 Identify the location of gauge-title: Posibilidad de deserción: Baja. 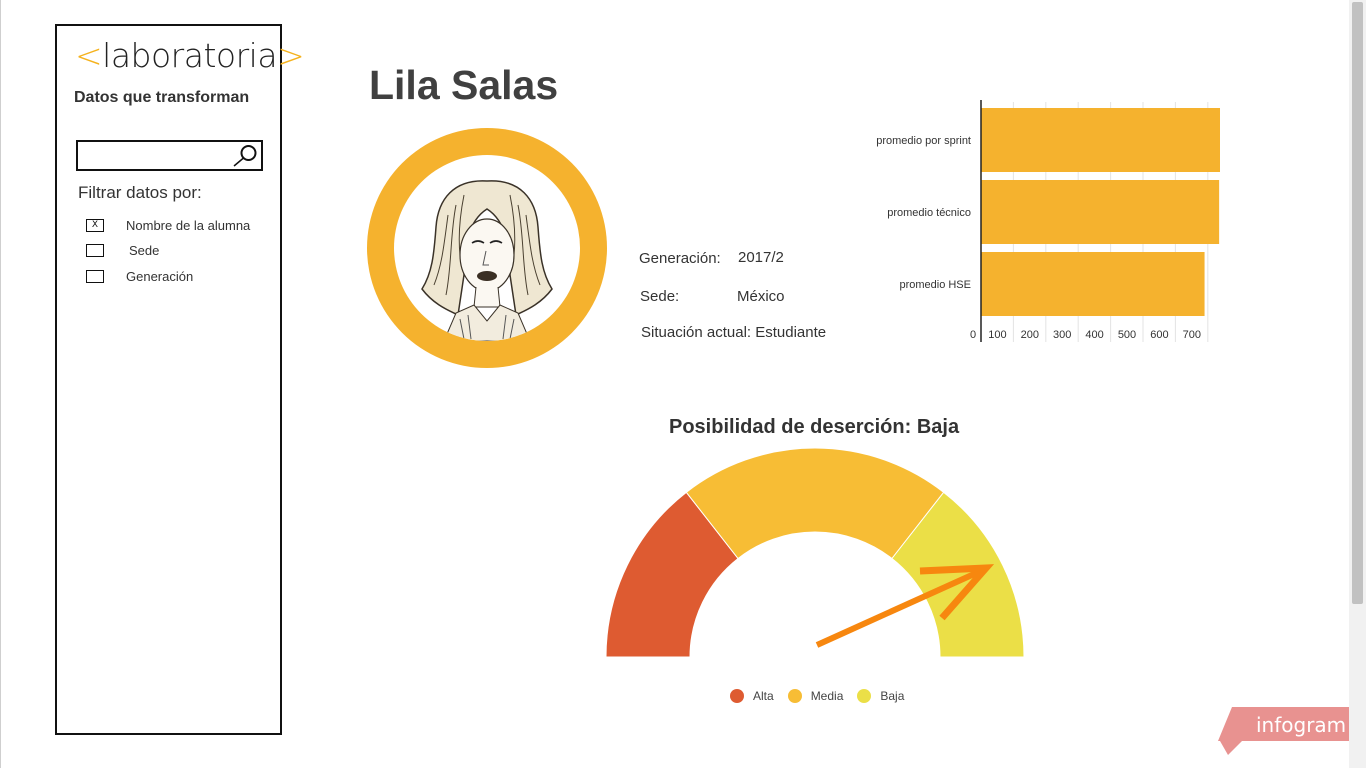
(814, 427).